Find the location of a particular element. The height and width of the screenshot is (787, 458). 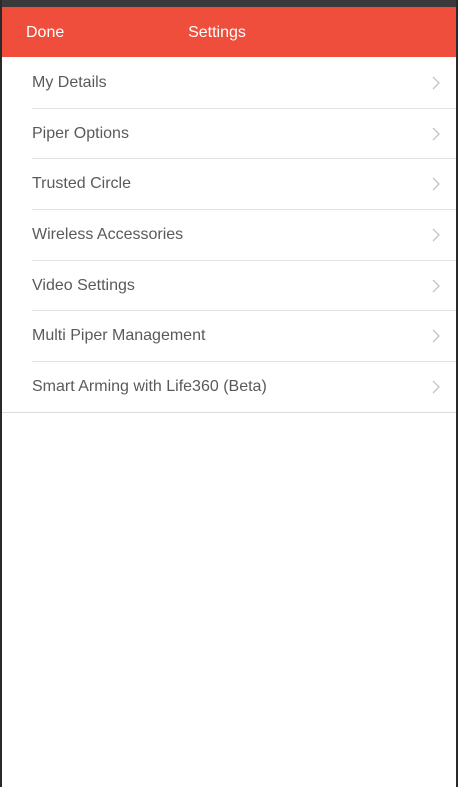

settings-item-smart-arming: Smart Arming with Life360 (Beta) is located at coordinates (229, 386).